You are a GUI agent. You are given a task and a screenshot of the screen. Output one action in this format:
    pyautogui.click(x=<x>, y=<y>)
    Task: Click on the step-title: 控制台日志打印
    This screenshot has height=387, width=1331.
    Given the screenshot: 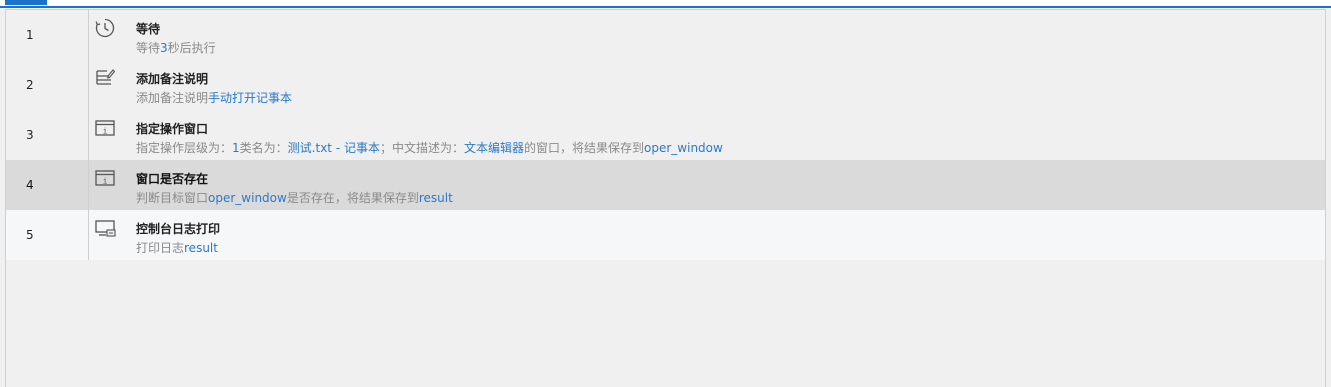 What is the action you would take?
    pyautogui.click(x=178, y=229)
    